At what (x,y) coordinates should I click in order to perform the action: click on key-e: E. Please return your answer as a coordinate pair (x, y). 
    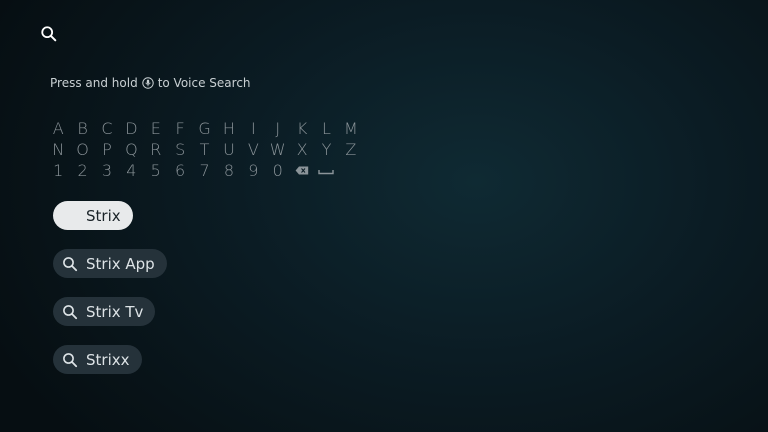
    Looking at the image, I should click on (156, 128).